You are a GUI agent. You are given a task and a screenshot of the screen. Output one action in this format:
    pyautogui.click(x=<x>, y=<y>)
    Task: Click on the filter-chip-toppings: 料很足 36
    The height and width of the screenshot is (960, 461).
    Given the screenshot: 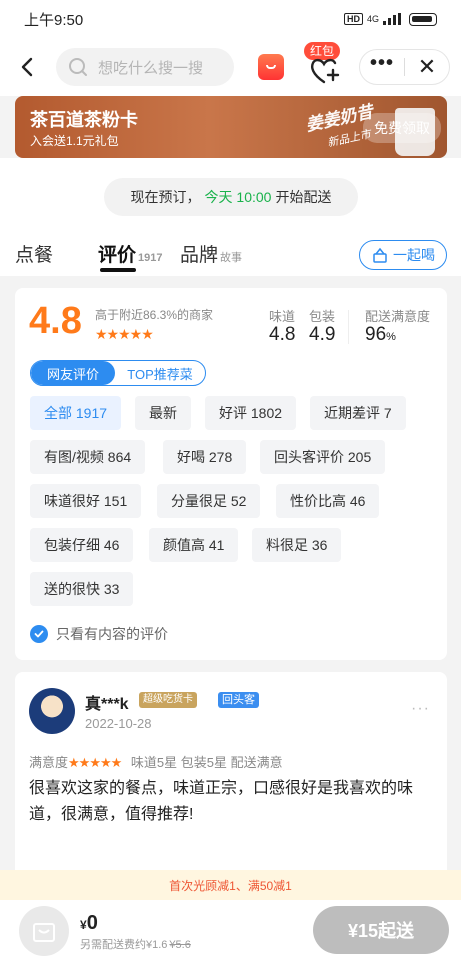 What is the action you would take?
    pyautogui.click(x=297, y=545)
    